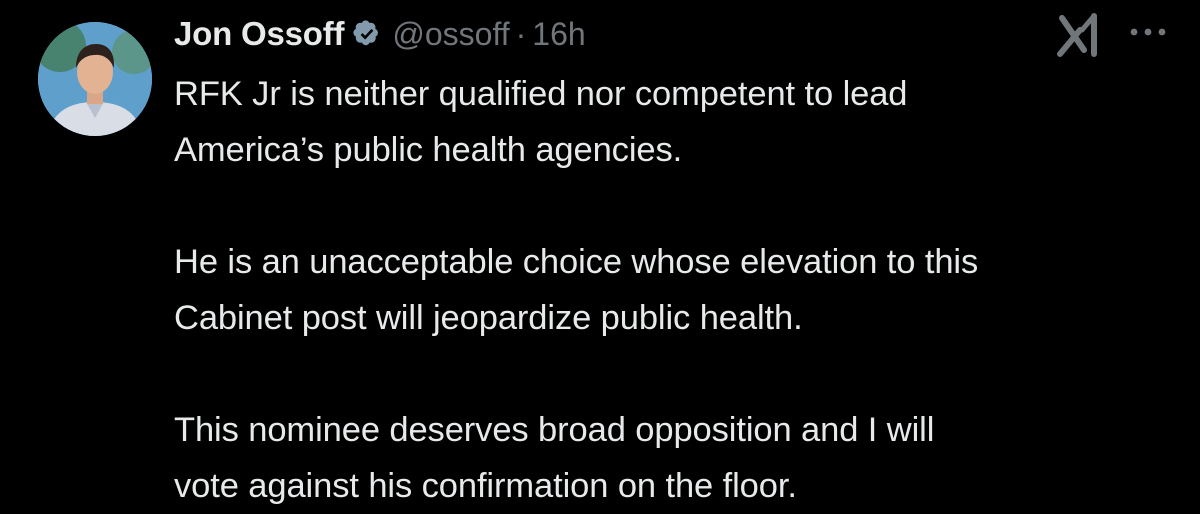 This screenshot has width=1200, height=514. I want to click on handle: @ossoff, so click(450, 34).